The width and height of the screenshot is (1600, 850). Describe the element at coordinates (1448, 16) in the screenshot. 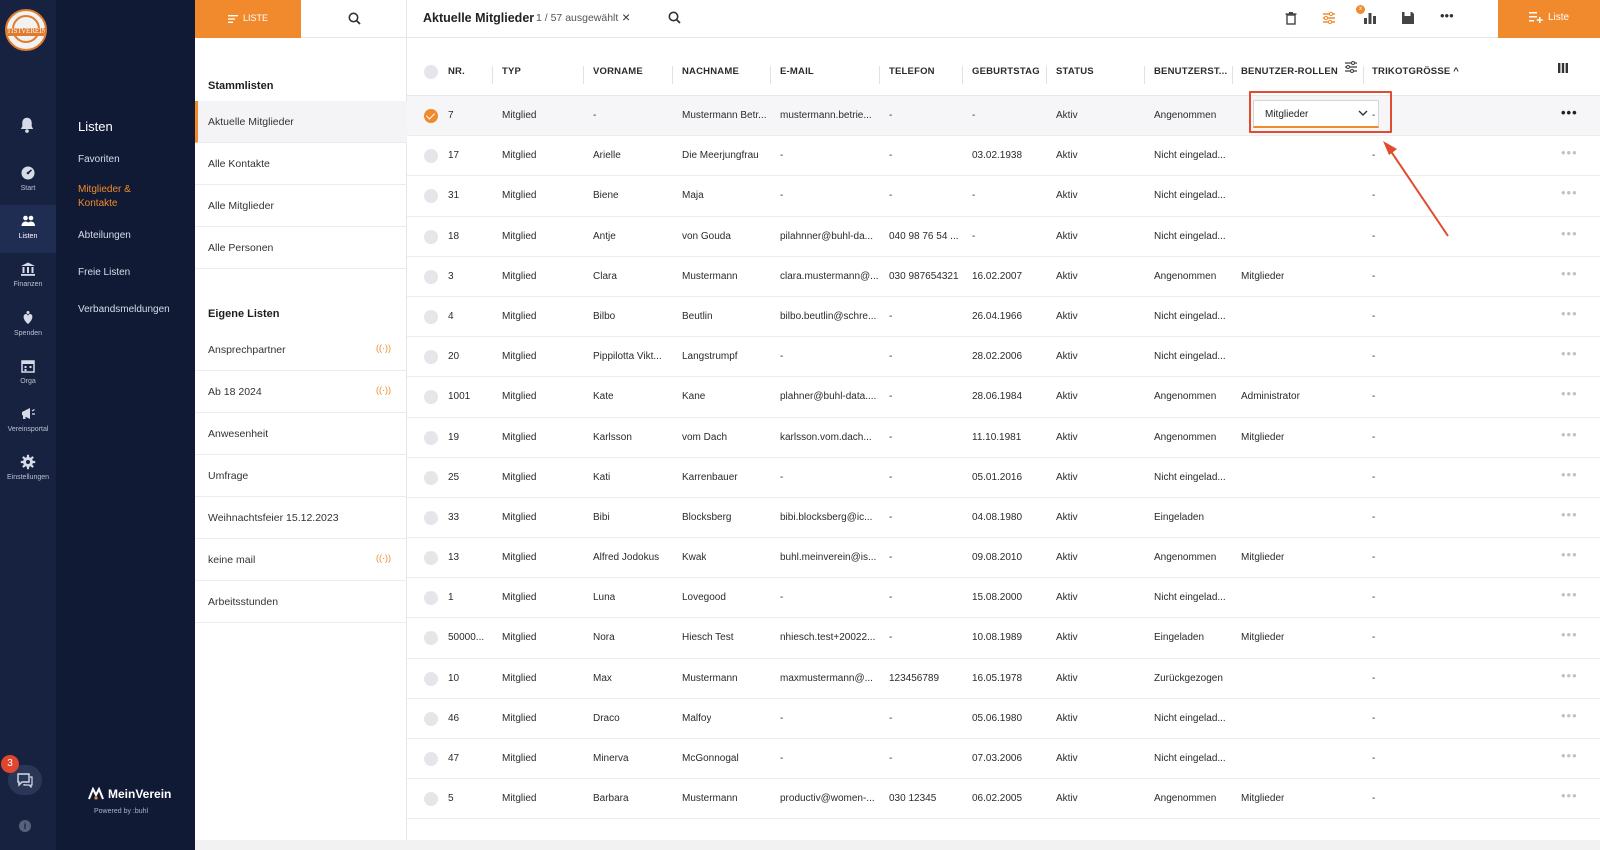

I see `more-options-button: •••` at that location.